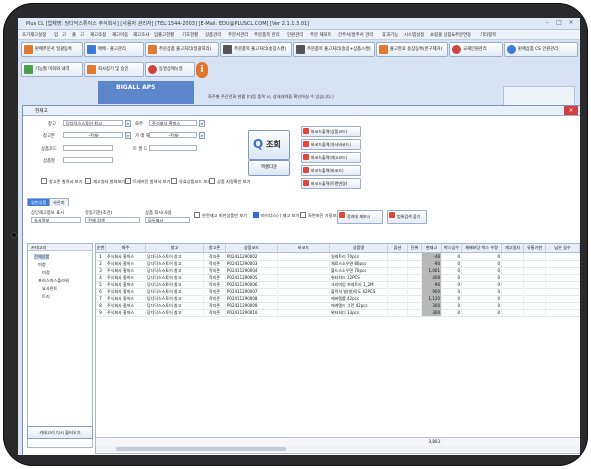 The image size is (591, 469). What do you see at coordinates (42, 257) in the screenshot?
I see `tree-node: 전체상품` at bounding box center [42, 257].